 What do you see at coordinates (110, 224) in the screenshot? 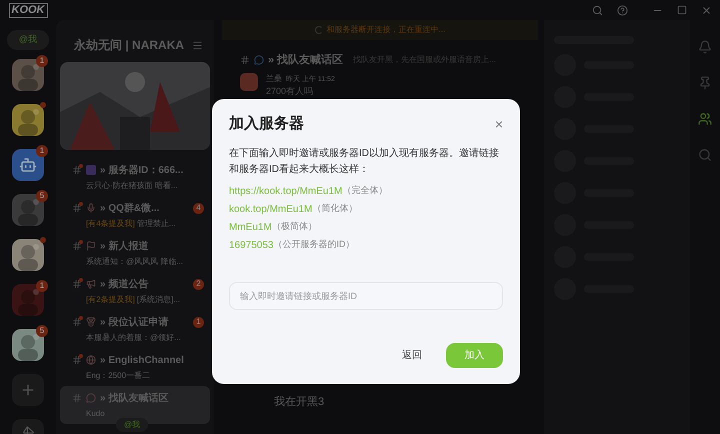
I see `mention-note: [有4条提及我]` at bounding box center [110, 224].